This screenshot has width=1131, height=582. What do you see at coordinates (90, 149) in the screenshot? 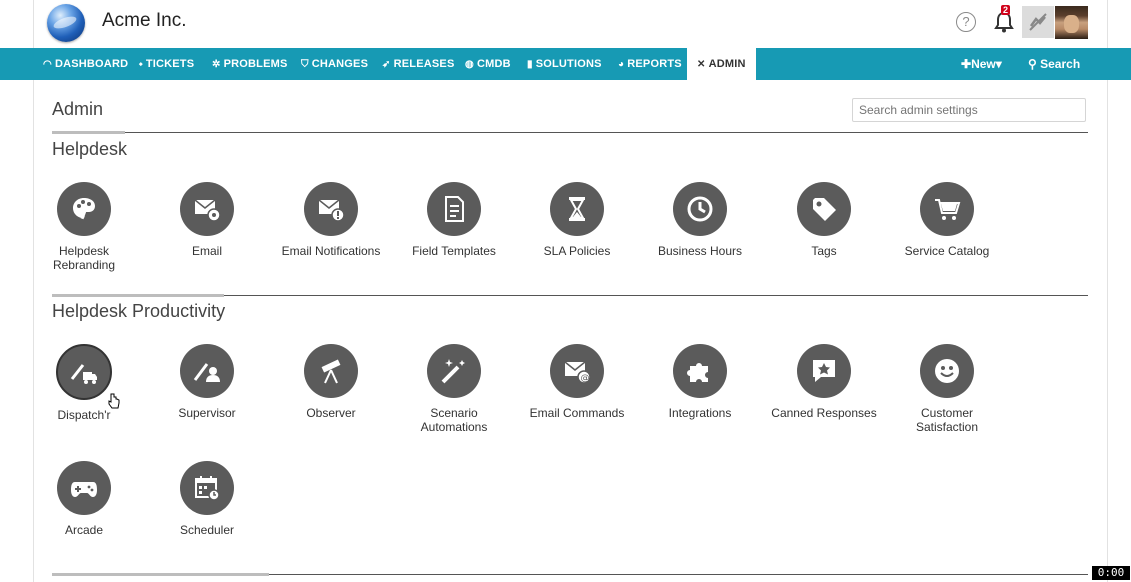
I see `section-title-helpdesk: Helpdesk` at bounding box center [90, 149].